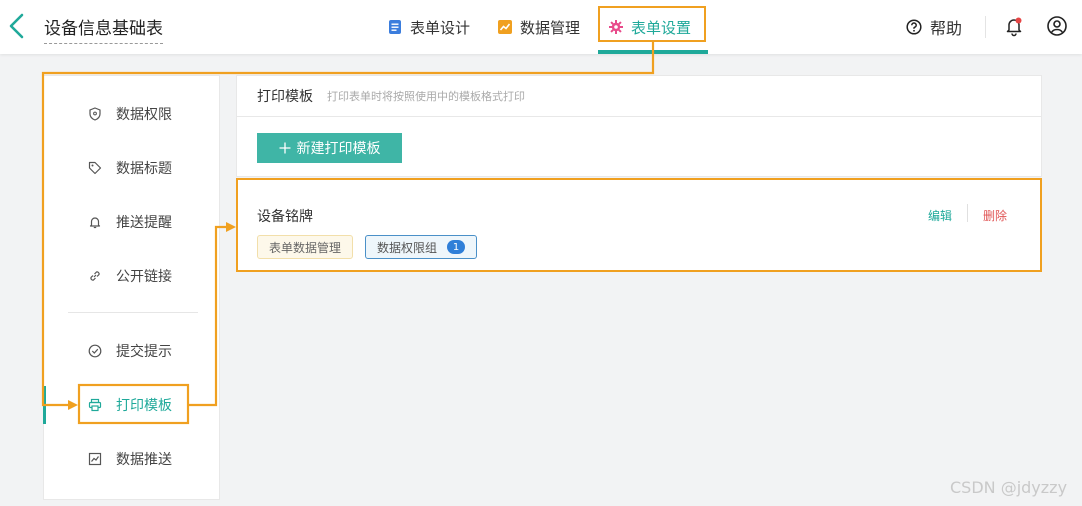 The width and height of the screenshot is (1082, 506). What do you see at coordinates (639, 96) in the screenshot?
I see `panel-header: 打印模板 打印表单时将按照使用中的模板格式打印` at bounding box center [639, 96].